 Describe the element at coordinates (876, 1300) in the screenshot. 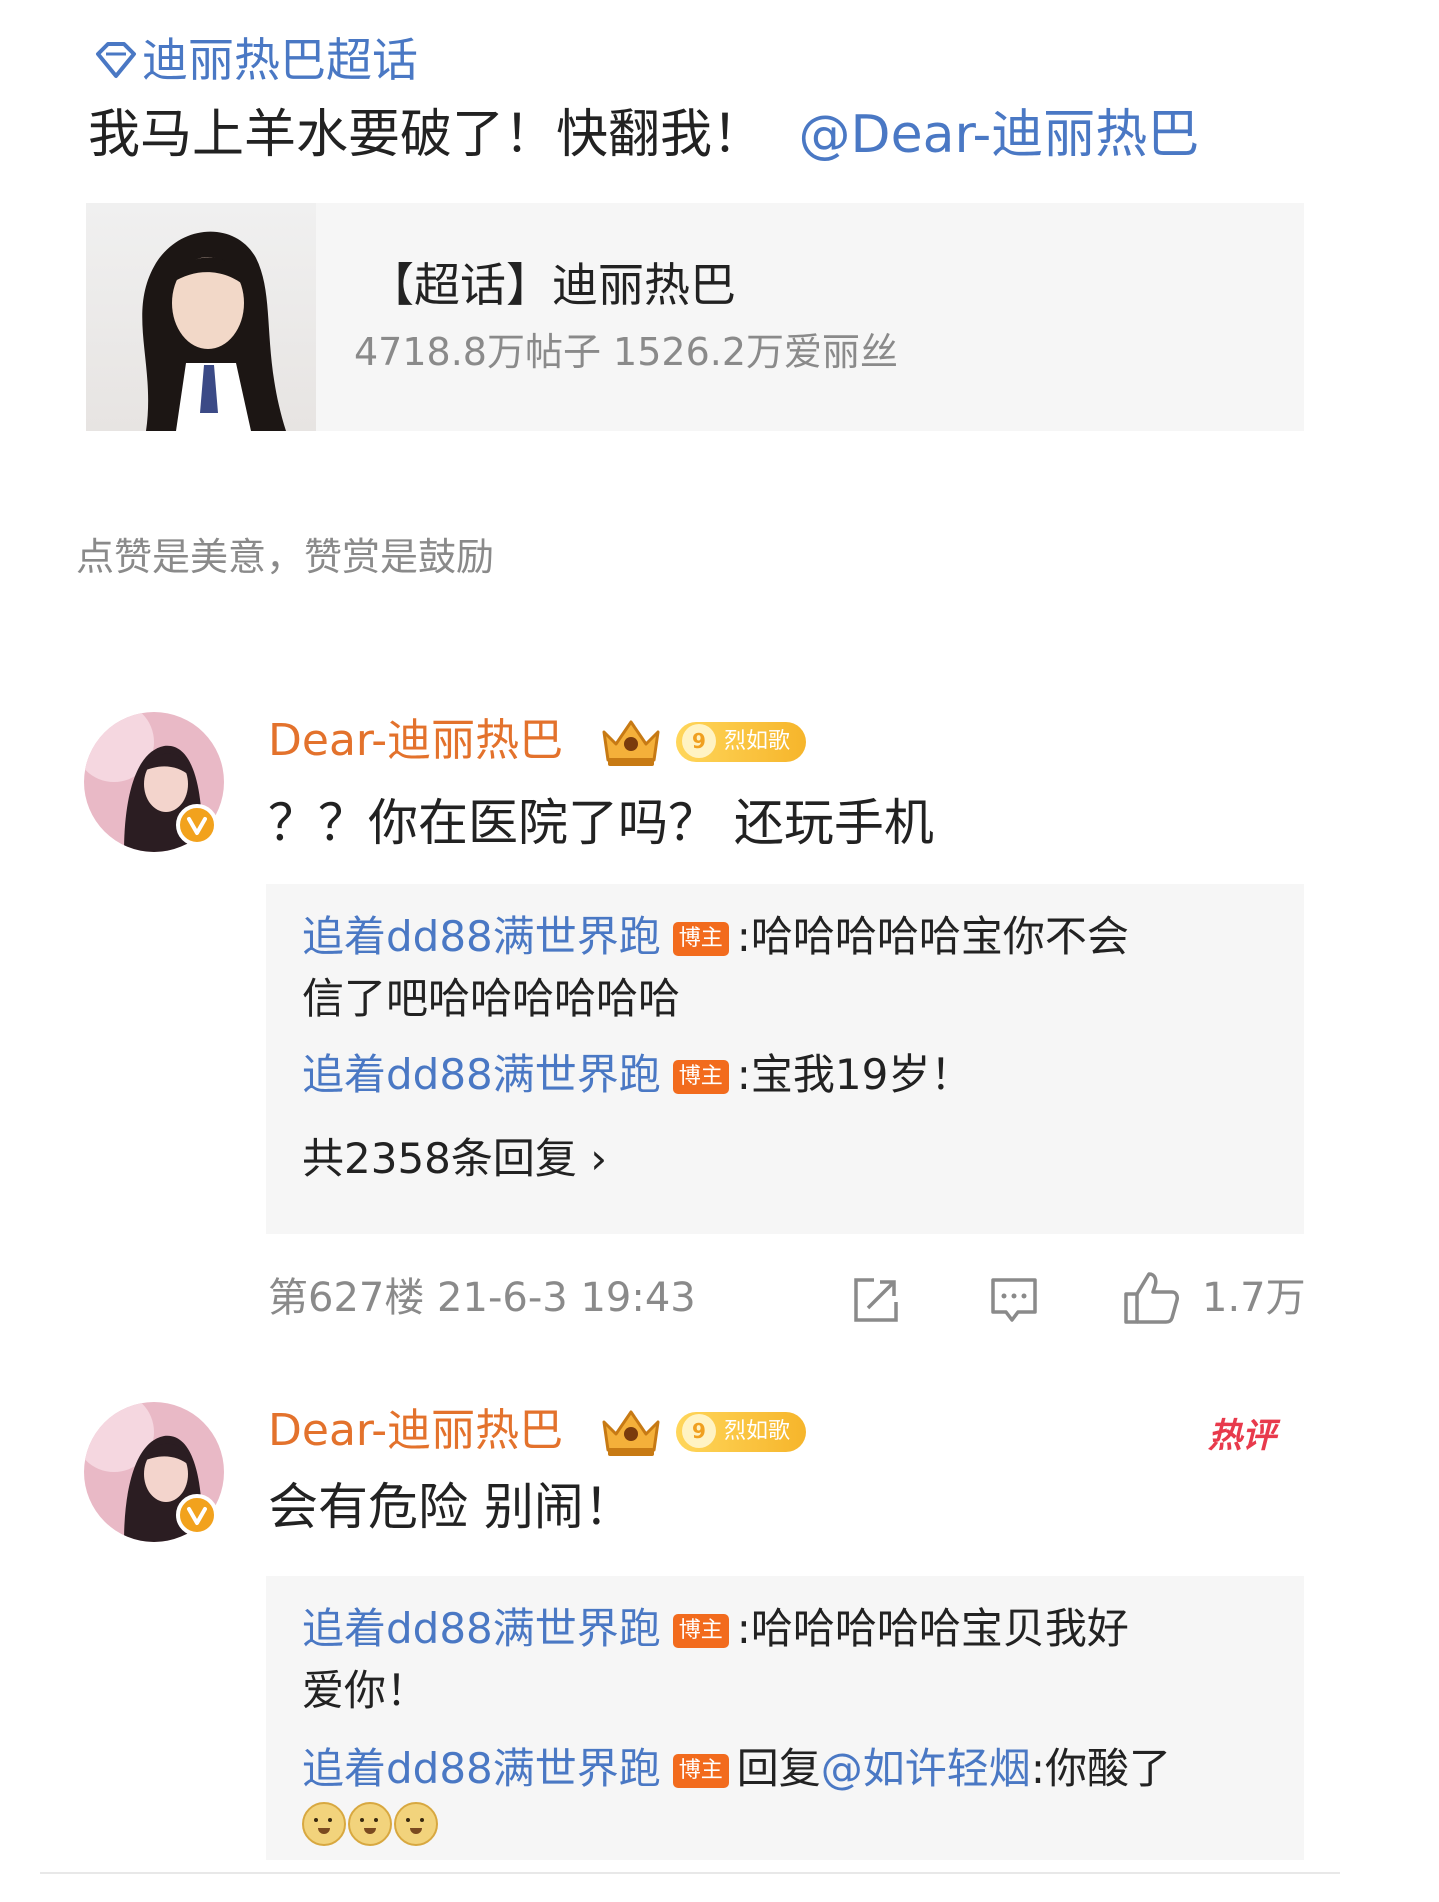

I see `share-icon` at that location.